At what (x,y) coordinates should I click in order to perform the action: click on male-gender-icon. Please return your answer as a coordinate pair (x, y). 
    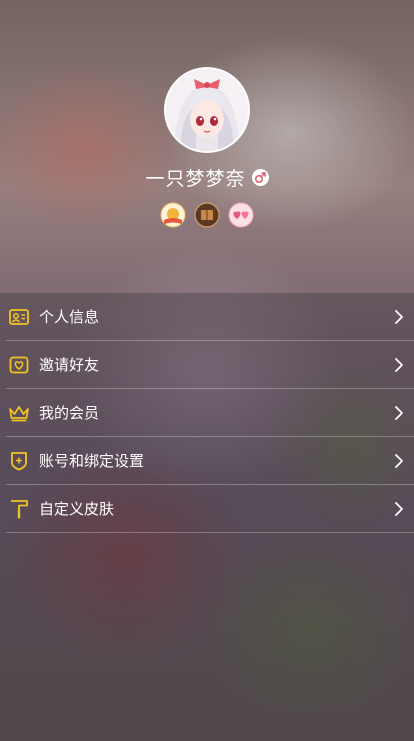
    Looking at the image, I should click on (260, 177).